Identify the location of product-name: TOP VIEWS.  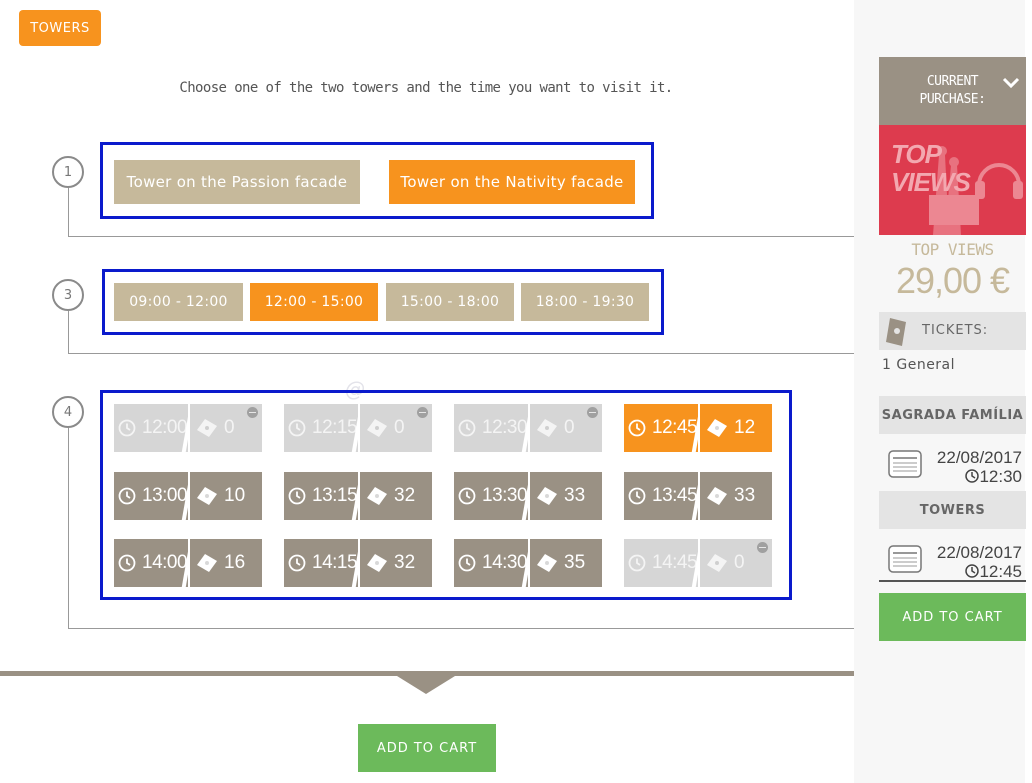
(952, 249).